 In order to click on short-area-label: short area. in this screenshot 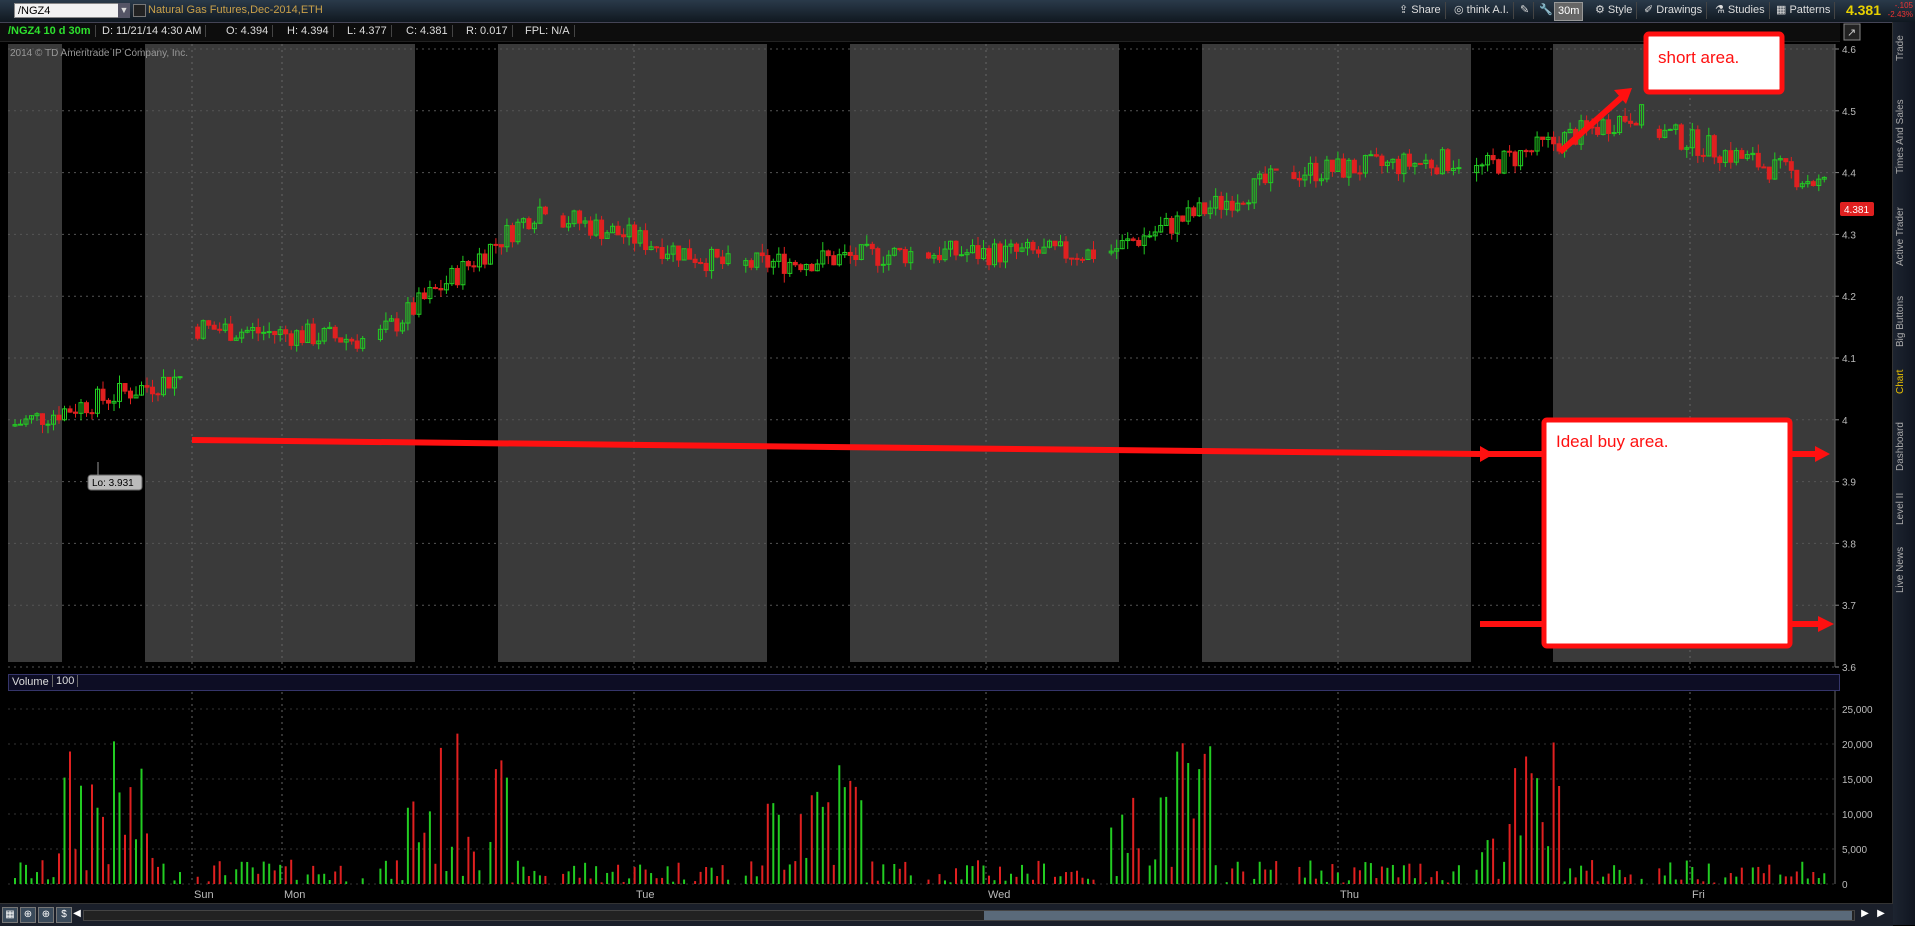, I will do `click(1698, 57)`.